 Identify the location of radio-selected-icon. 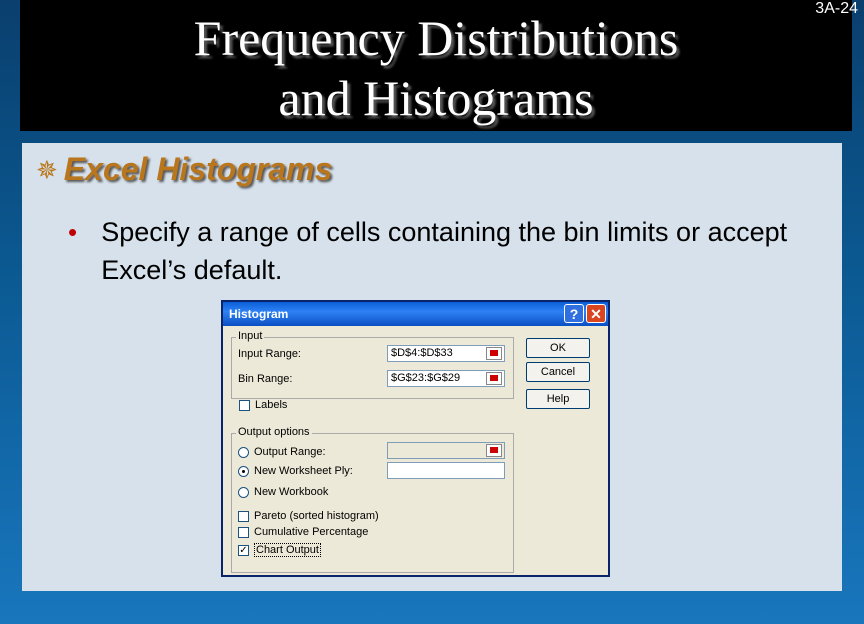
(243, 471).